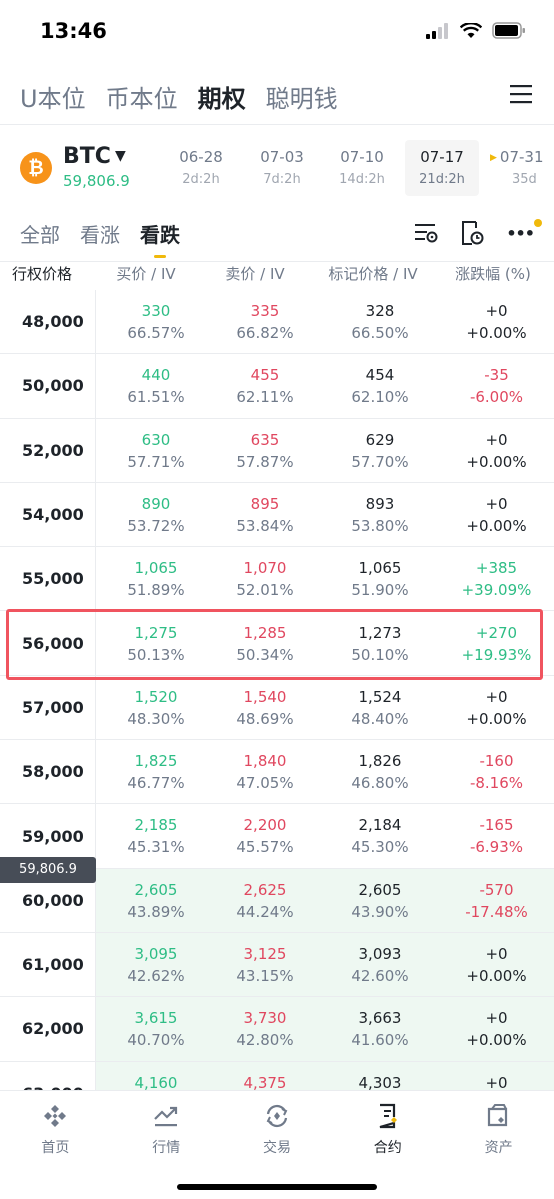 The width and height of the screenshot is (554, 1199). Describe the element at coordinates (426, 233) in the screenshot. I see `filter-settings-icon` at that location.